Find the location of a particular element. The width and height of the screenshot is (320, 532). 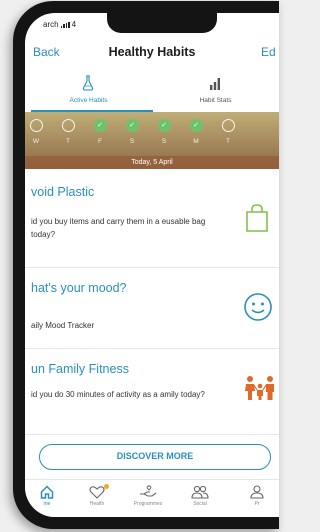

bottom-tab-social: Social is located at coordinates (200, 498).